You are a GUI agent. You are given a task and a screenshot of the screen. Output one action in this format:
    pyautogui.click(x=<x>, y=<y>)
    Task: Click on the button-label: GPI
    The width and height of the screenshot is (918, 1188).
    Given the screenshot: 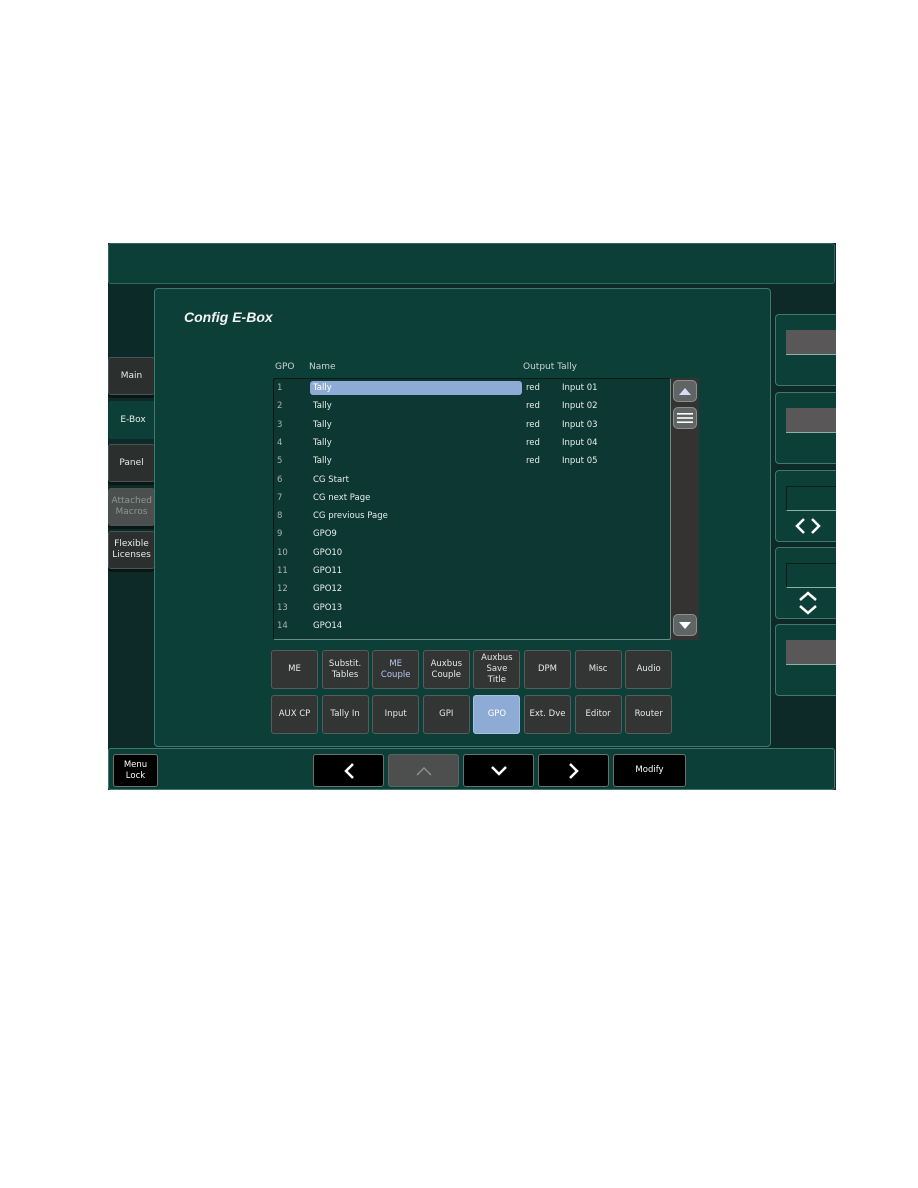 What is the action you would take?
    pyautogui.click(x=446, y=714)
    